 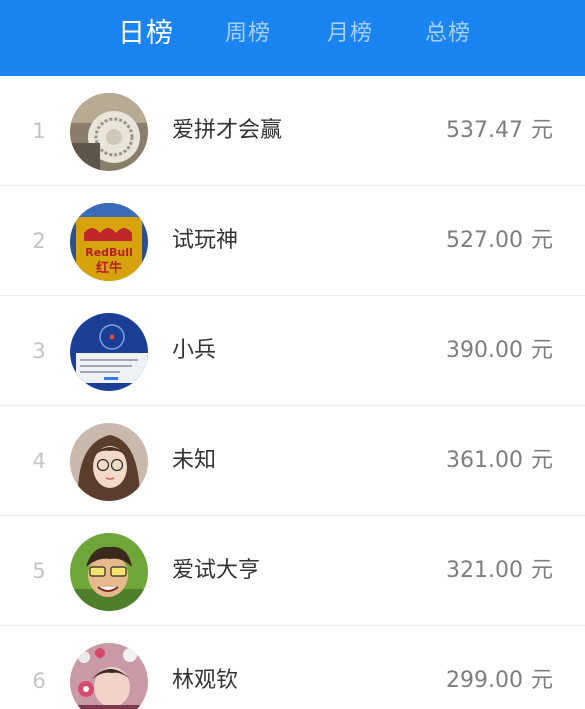 I want to click on rank-number: 3, so click(x=39, y=351).